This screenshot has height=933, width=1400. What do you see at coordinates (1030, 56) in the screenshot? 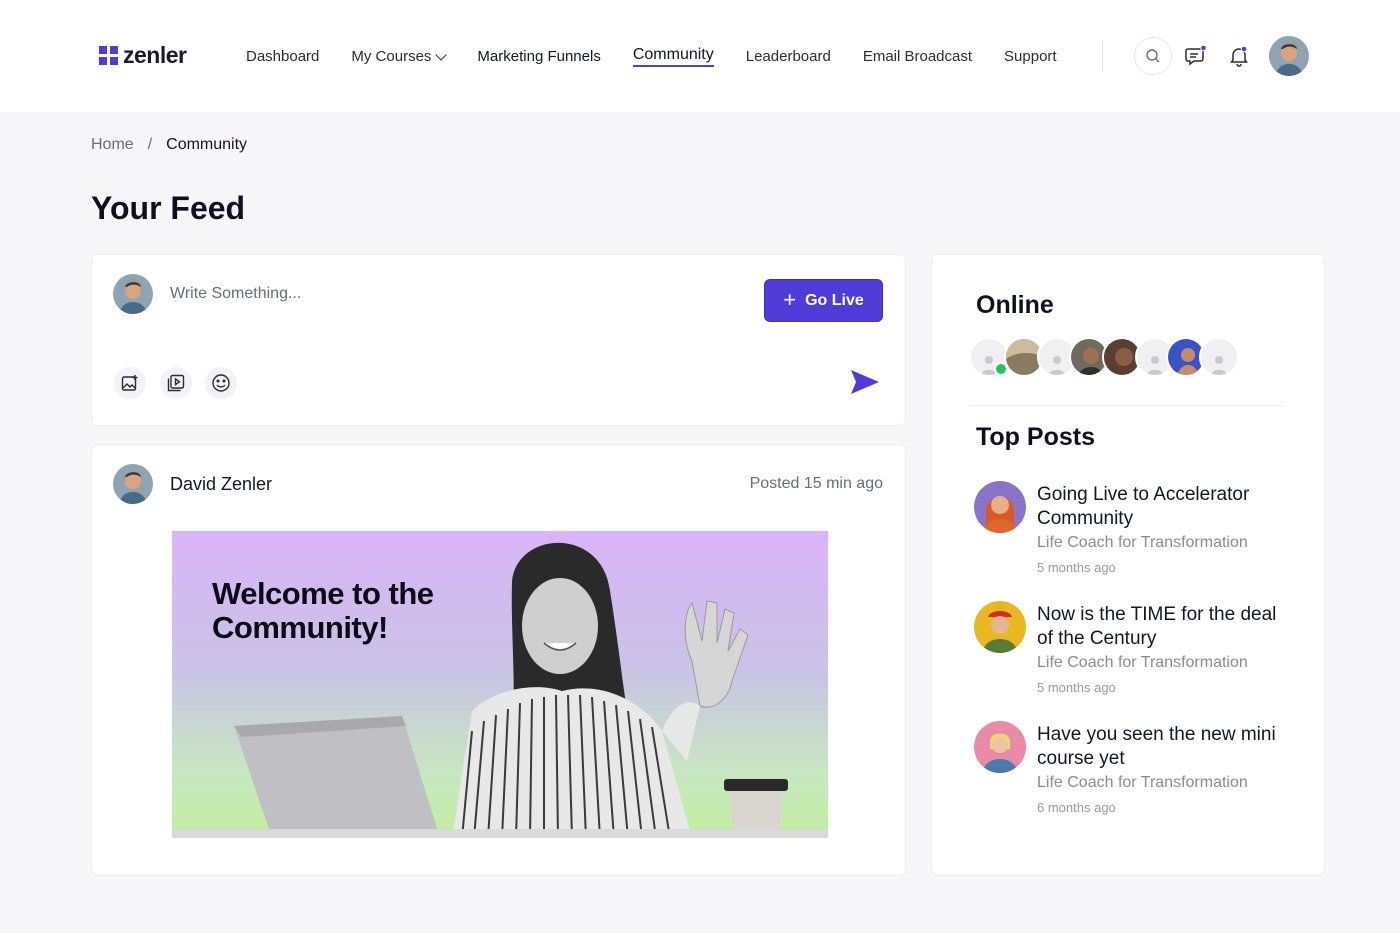
I see `nav-support: Support` at bounding box center [1030, 56].